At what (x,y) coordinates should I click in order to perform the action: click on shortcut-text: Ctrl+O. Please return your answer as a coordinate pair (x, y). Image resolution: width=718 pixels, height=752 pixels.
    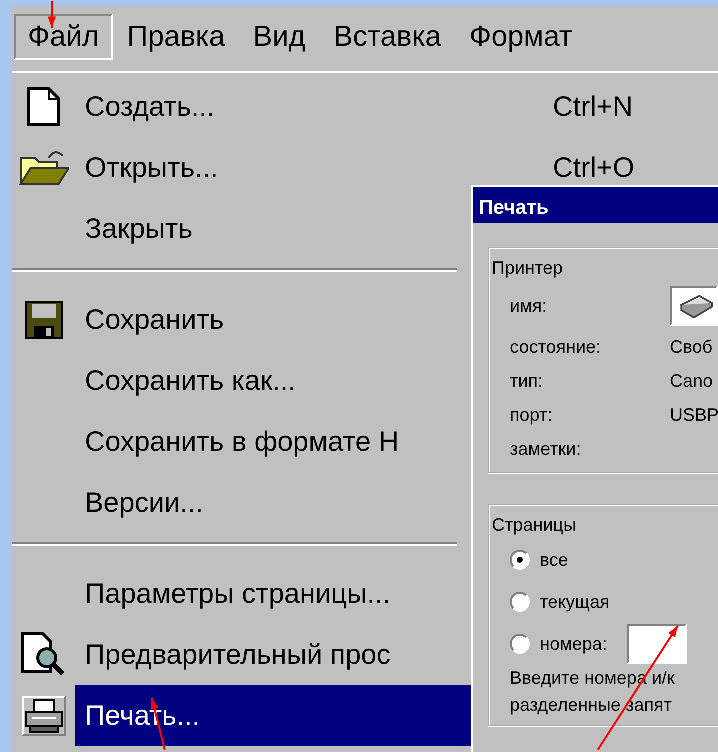
    Looking at the image, I should click on (594, 167).